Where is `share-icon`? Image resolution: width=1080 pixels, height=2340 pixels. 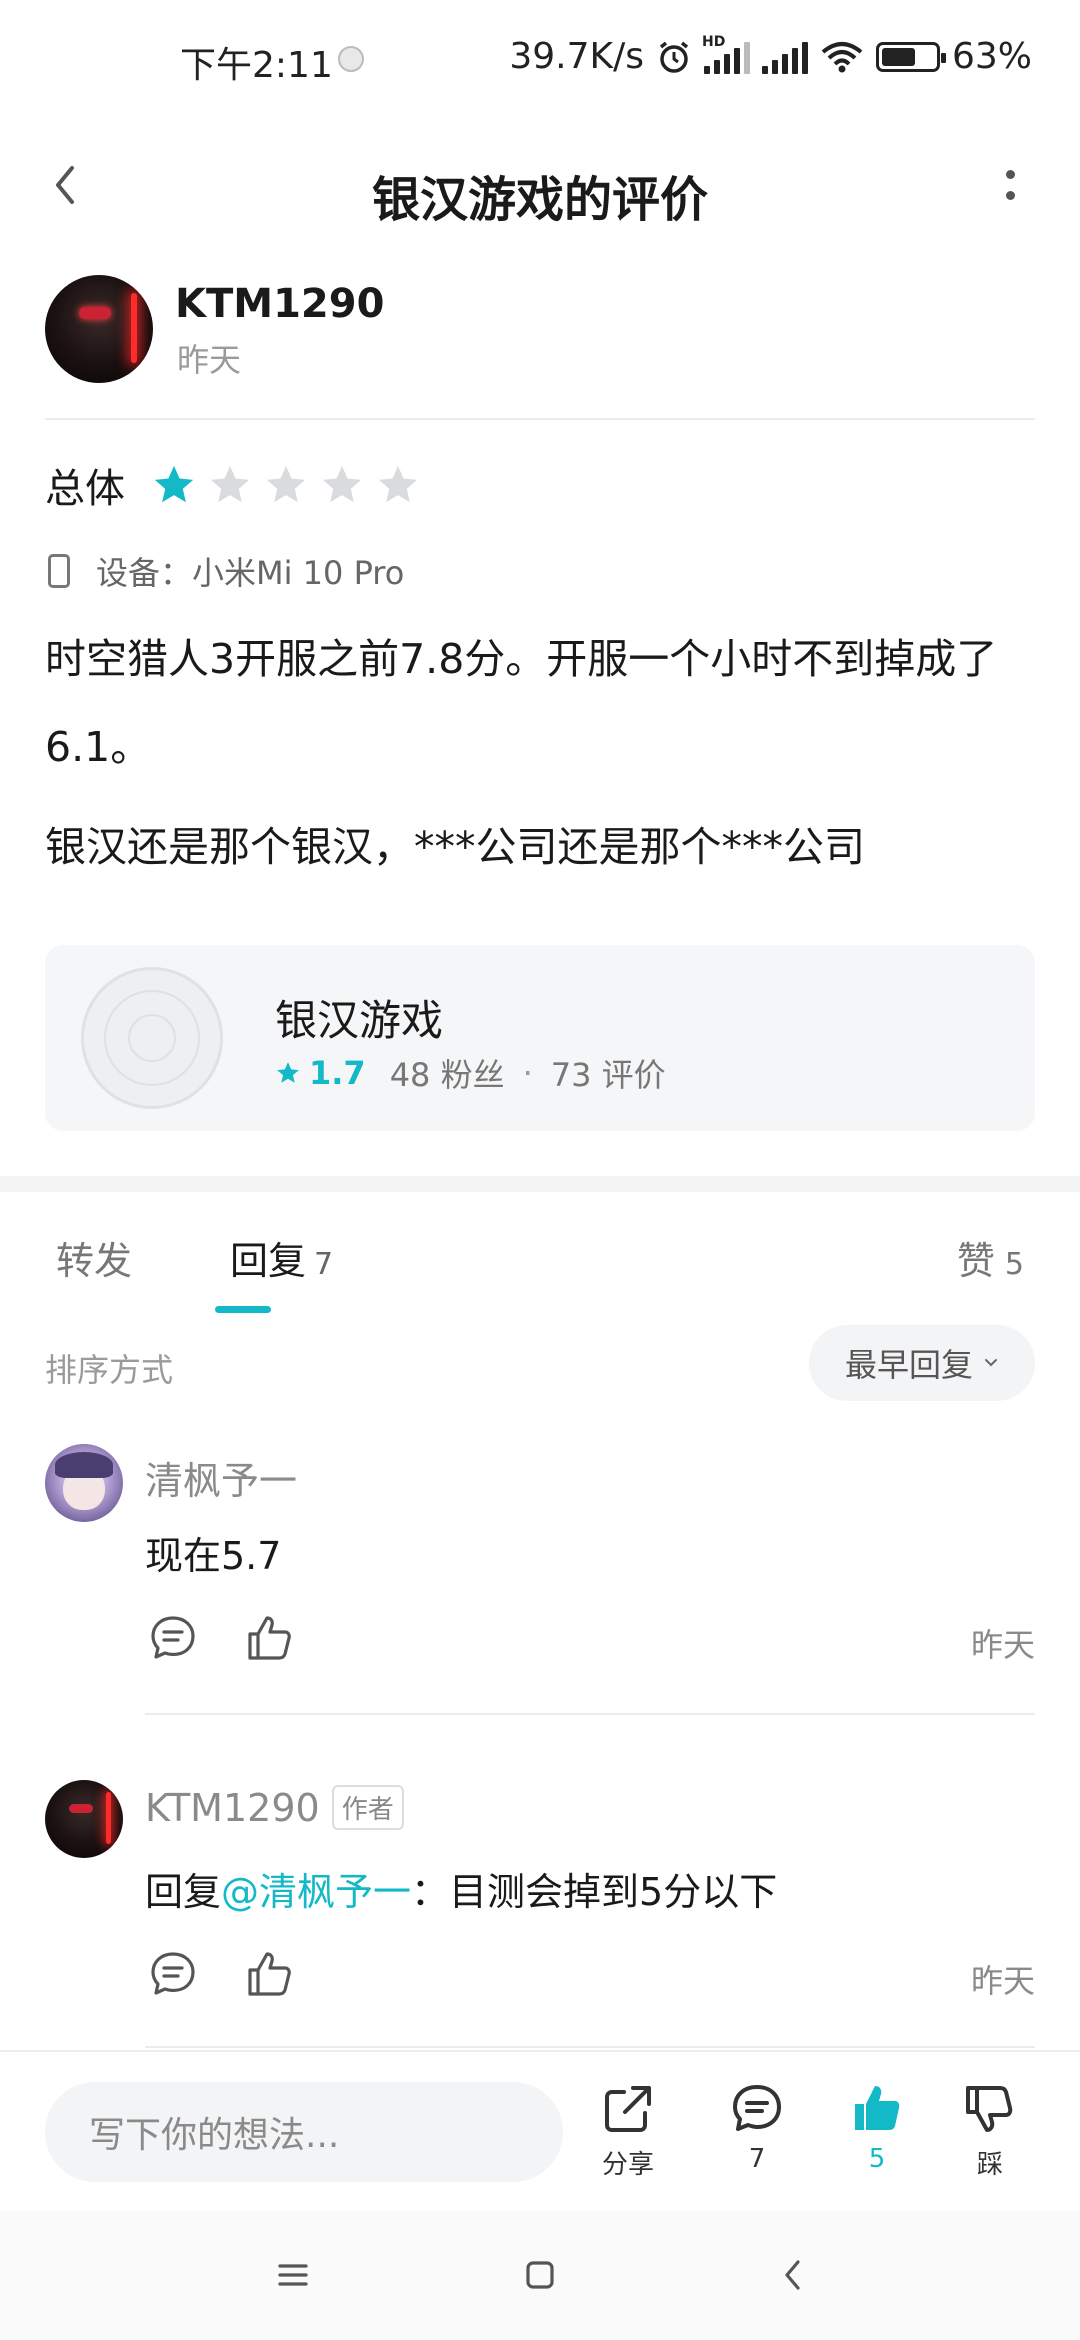 share-icon is located at coordinates (628, 2109).